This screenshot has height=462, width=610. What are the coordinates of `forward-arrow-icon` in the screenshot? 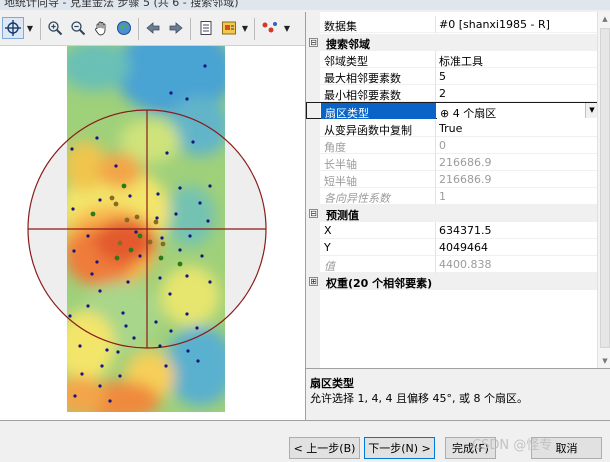 It's located at (176, 28).